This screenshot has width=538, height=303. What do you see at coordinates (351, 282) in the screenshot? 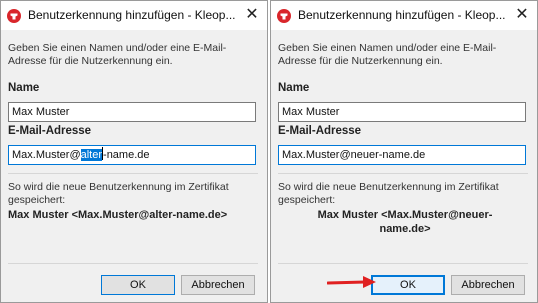
I see `red-arrow-icon` at bounding box center [351, 282].